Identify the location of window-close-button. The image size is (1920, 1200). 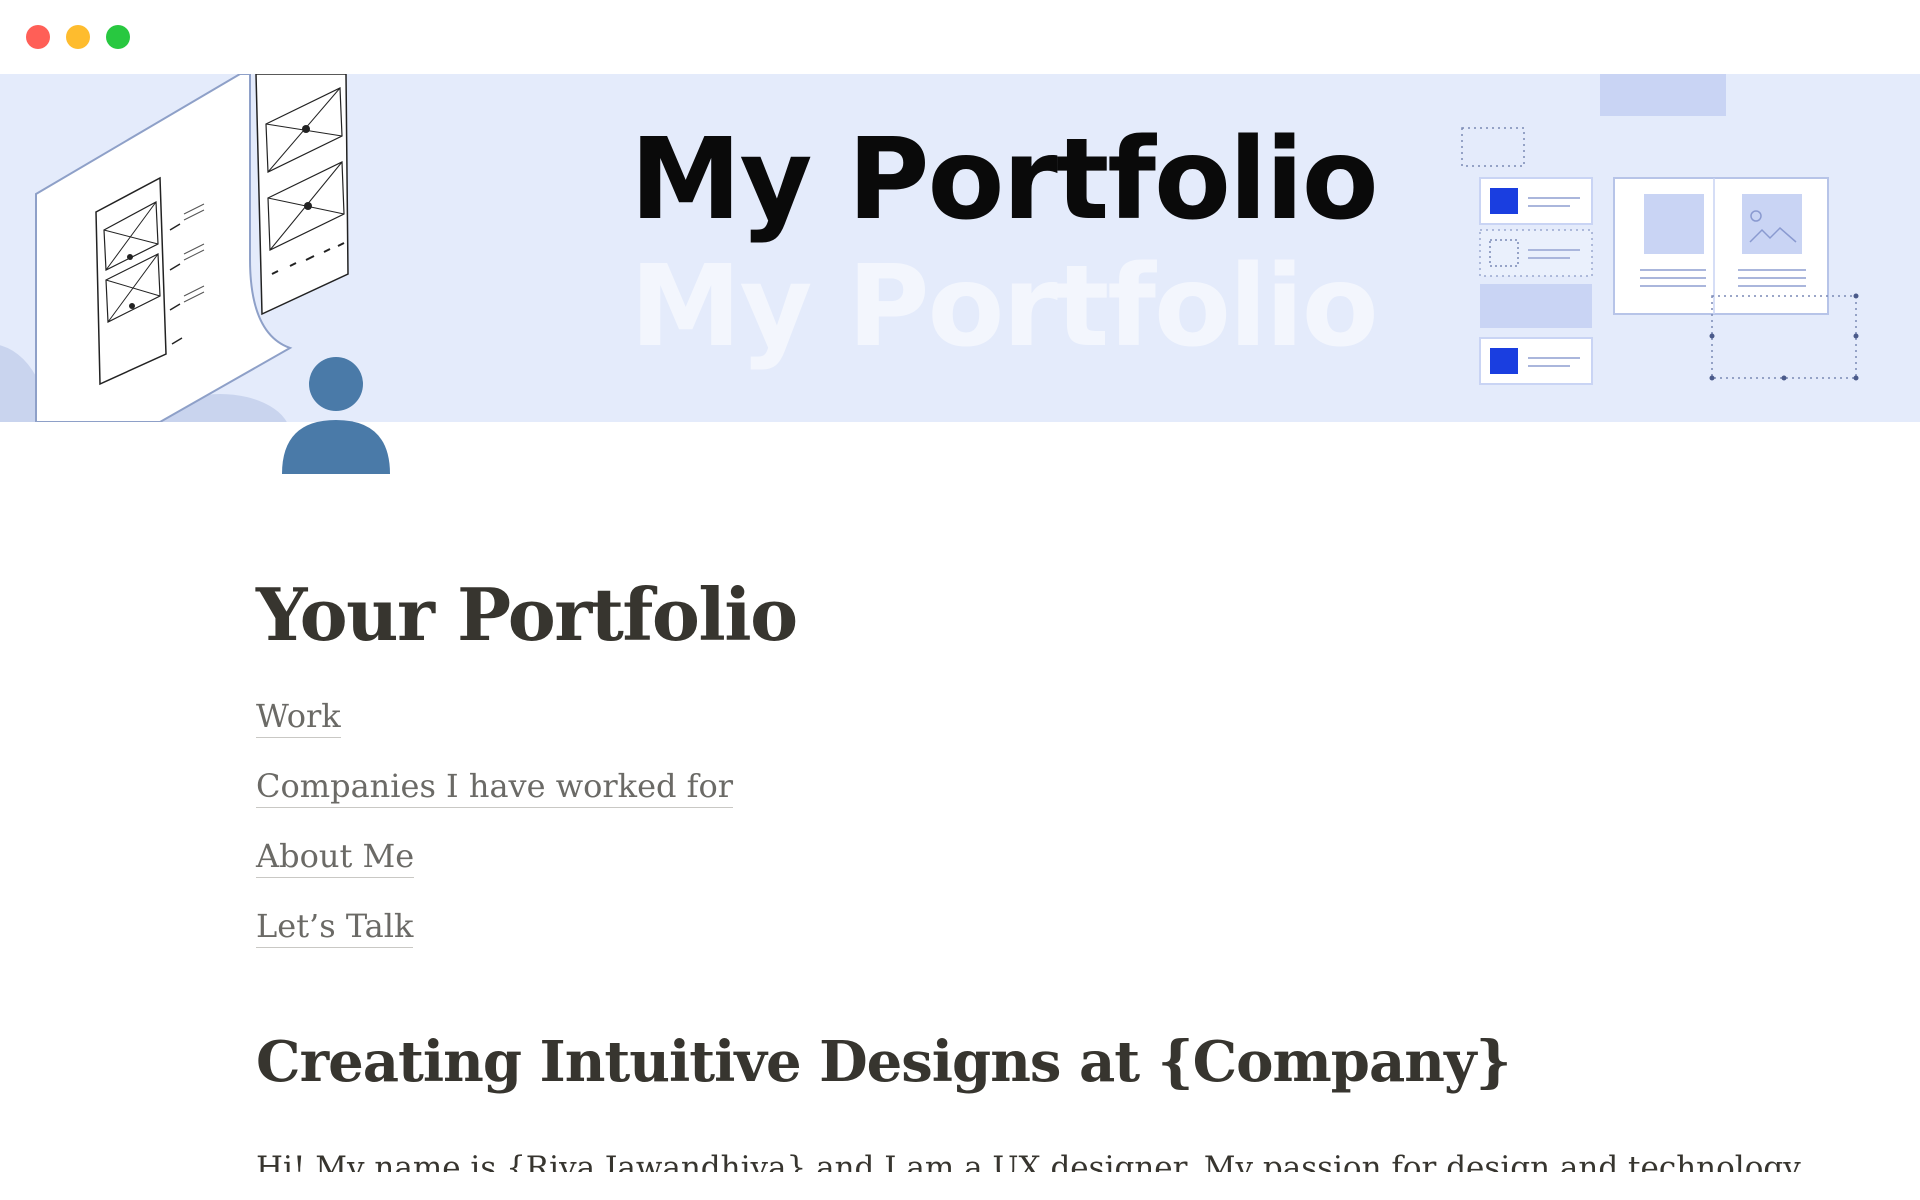
(38, 37).